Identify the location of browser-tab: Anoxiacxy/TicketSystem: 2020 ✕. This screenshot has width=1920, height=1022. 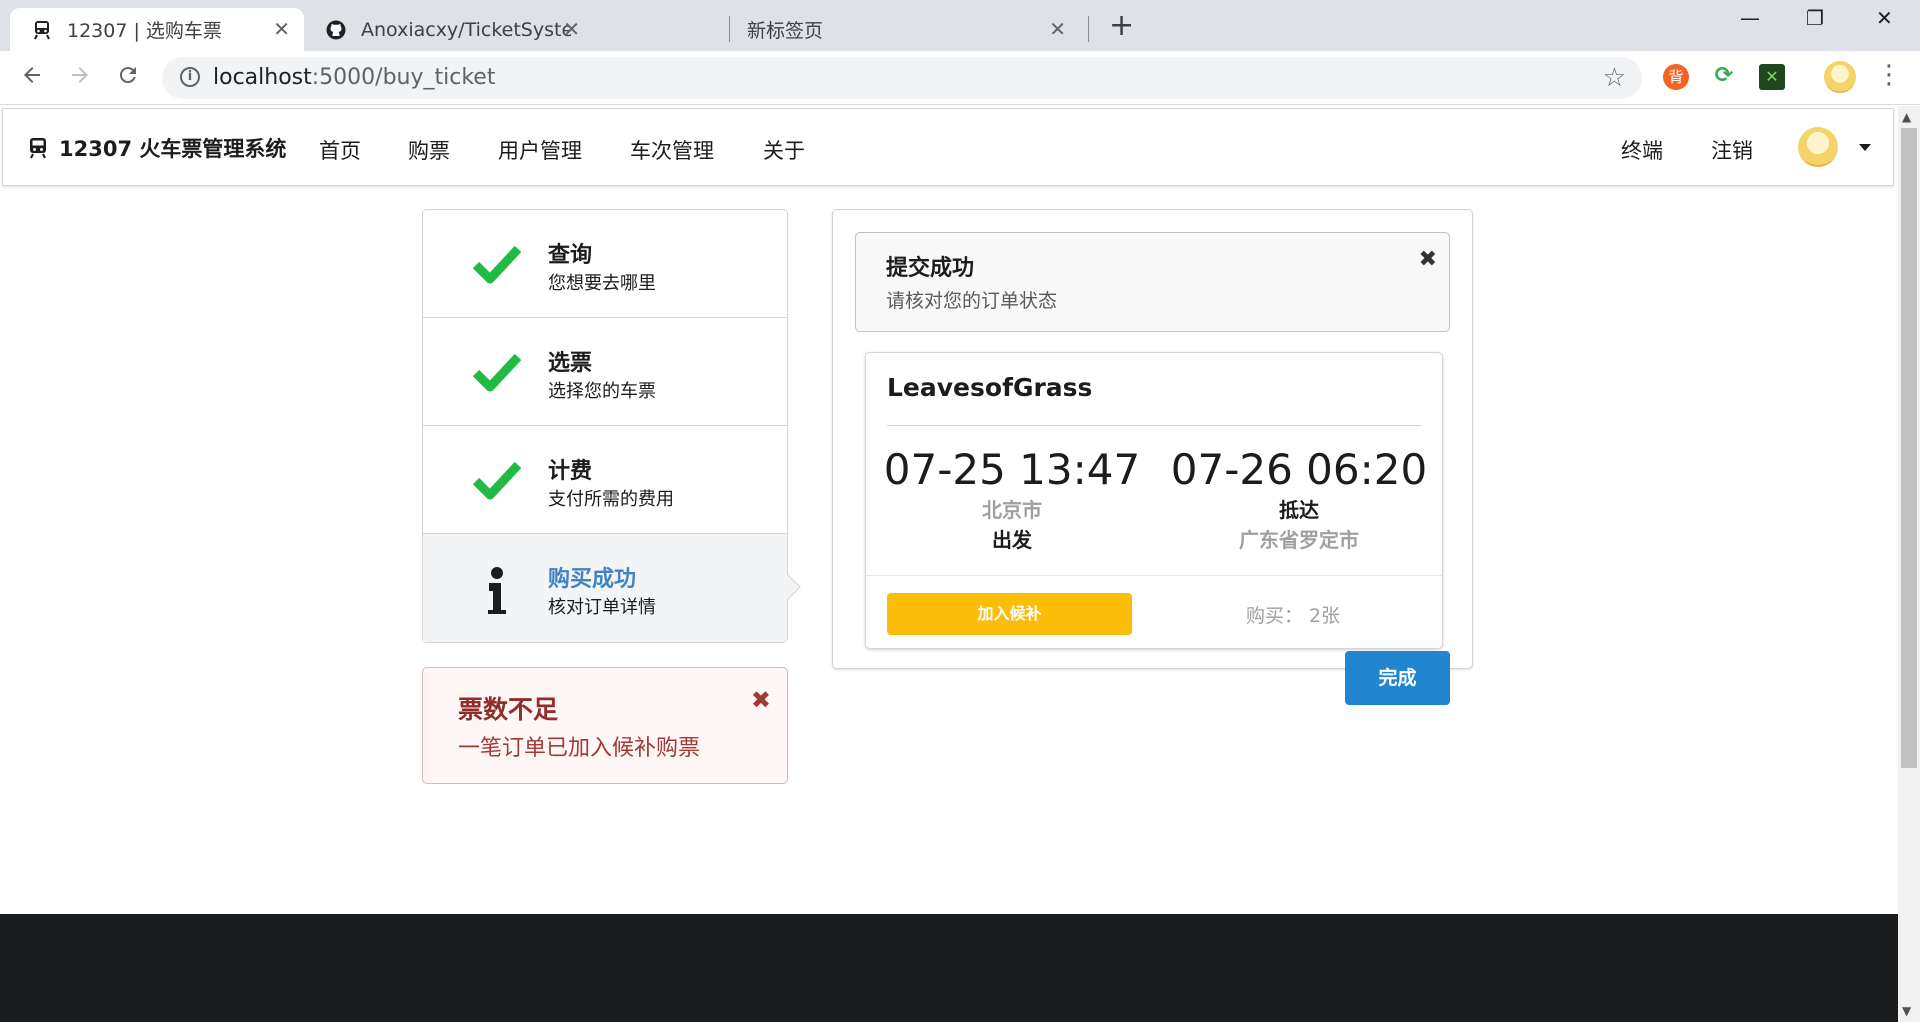
(449, 29).